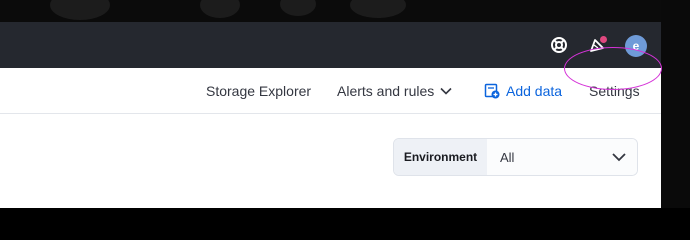 The height and width of the screenshot is (240, 690). What do you see at coordinates (603, 39) in the screenshot?
I see `notification-dot` at bounding box center [603, 39].